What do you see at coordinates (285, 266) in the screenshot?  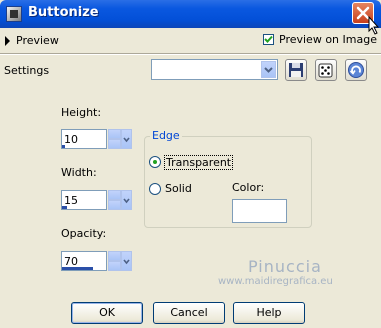 I see `watermark-name: Pinuccia` at bounding box center [285, 266].